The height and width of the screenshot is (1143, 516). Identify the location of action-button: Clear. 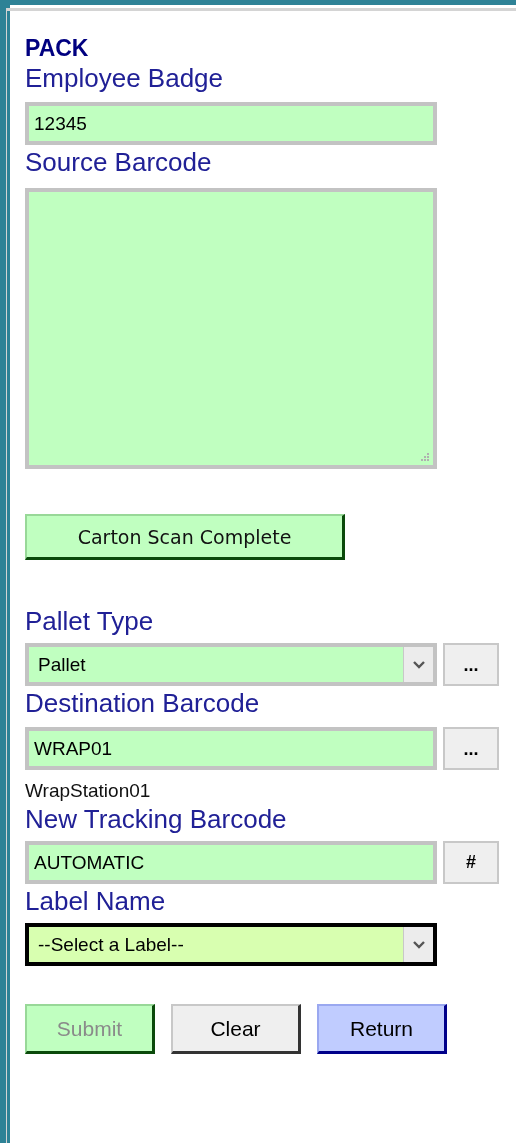
(236, 1029).